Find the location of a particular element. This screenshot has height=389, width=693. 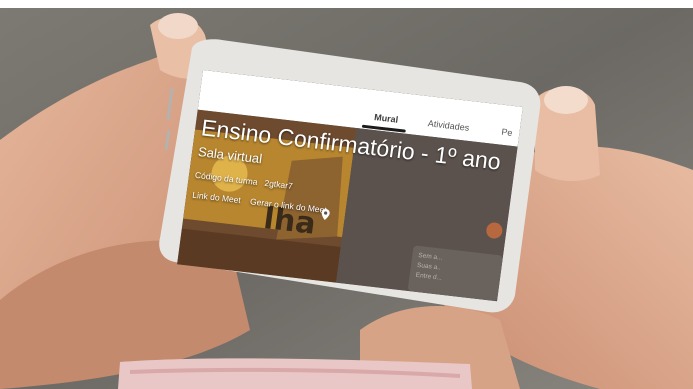

location-pin-icon is located at coordinates (325, 214).